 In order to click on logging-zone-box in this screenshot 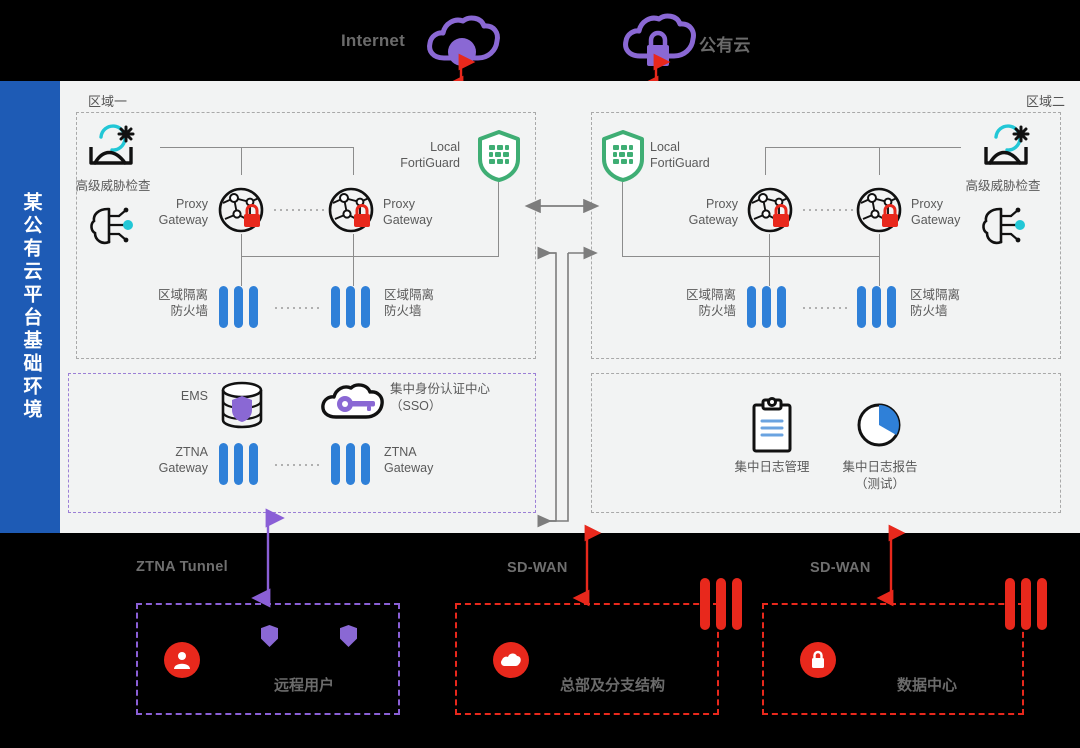, I will do `click(826, 443)`.